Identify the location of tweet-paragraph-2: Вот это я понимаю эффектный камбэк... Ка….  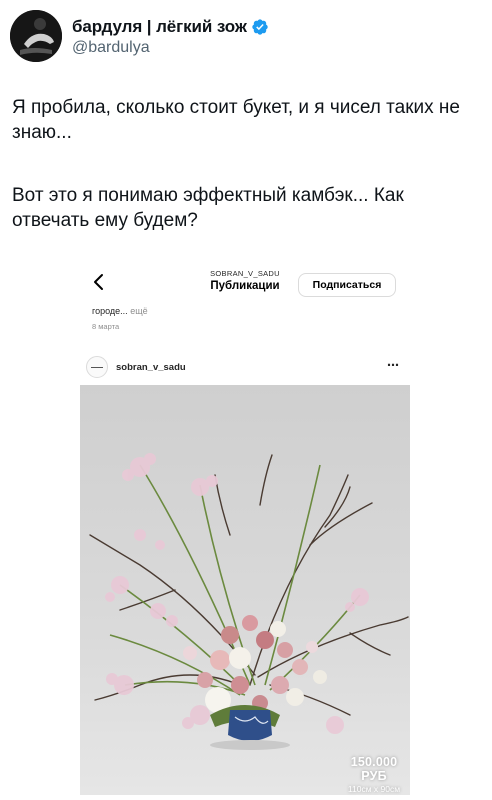
(208, 208).